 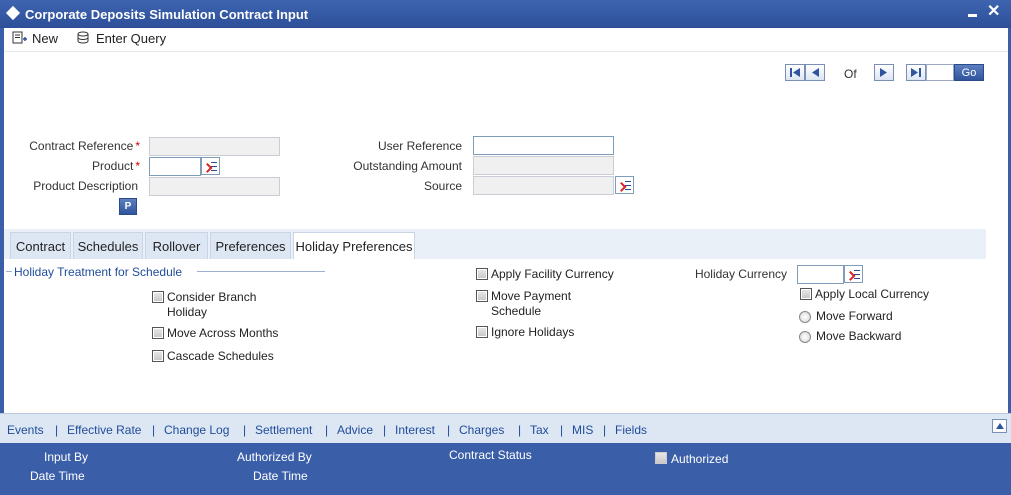 What do you see at coordinates (516, 311) in the screenshot?
I see `move-payment-schedule-line2: Schedule` at bounding box center [516, 311].